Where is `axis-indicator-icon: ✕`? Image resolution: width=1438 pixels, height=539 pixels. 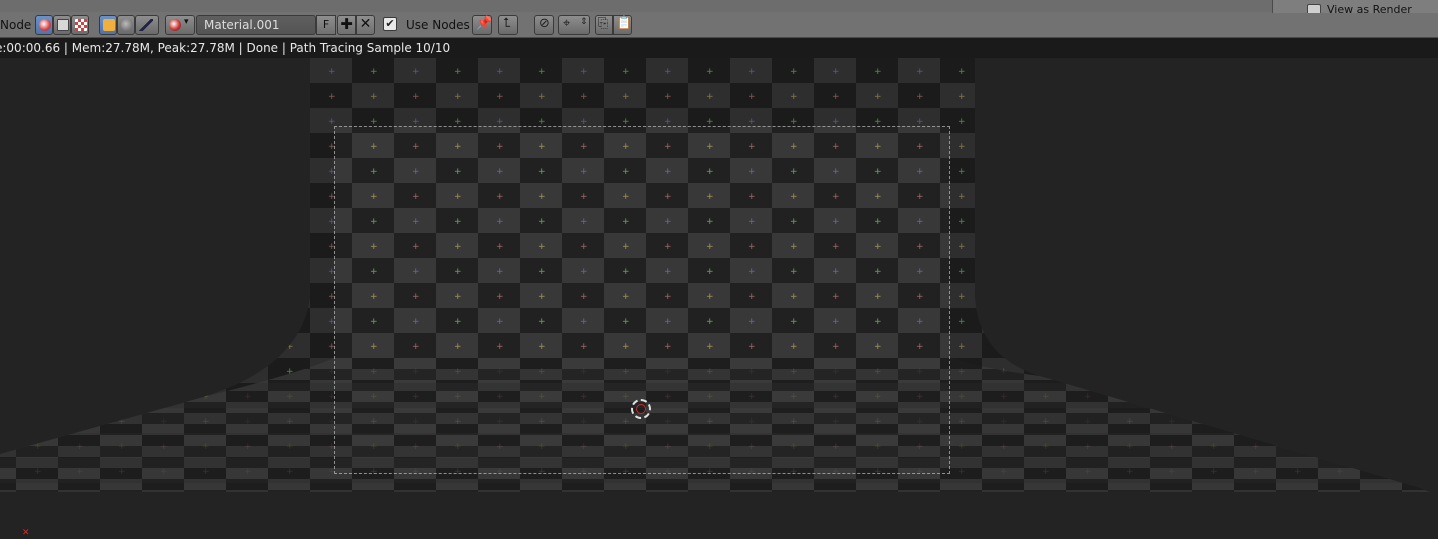 axis-indicator-icon: ✕ is located at coordinates (26, 533).